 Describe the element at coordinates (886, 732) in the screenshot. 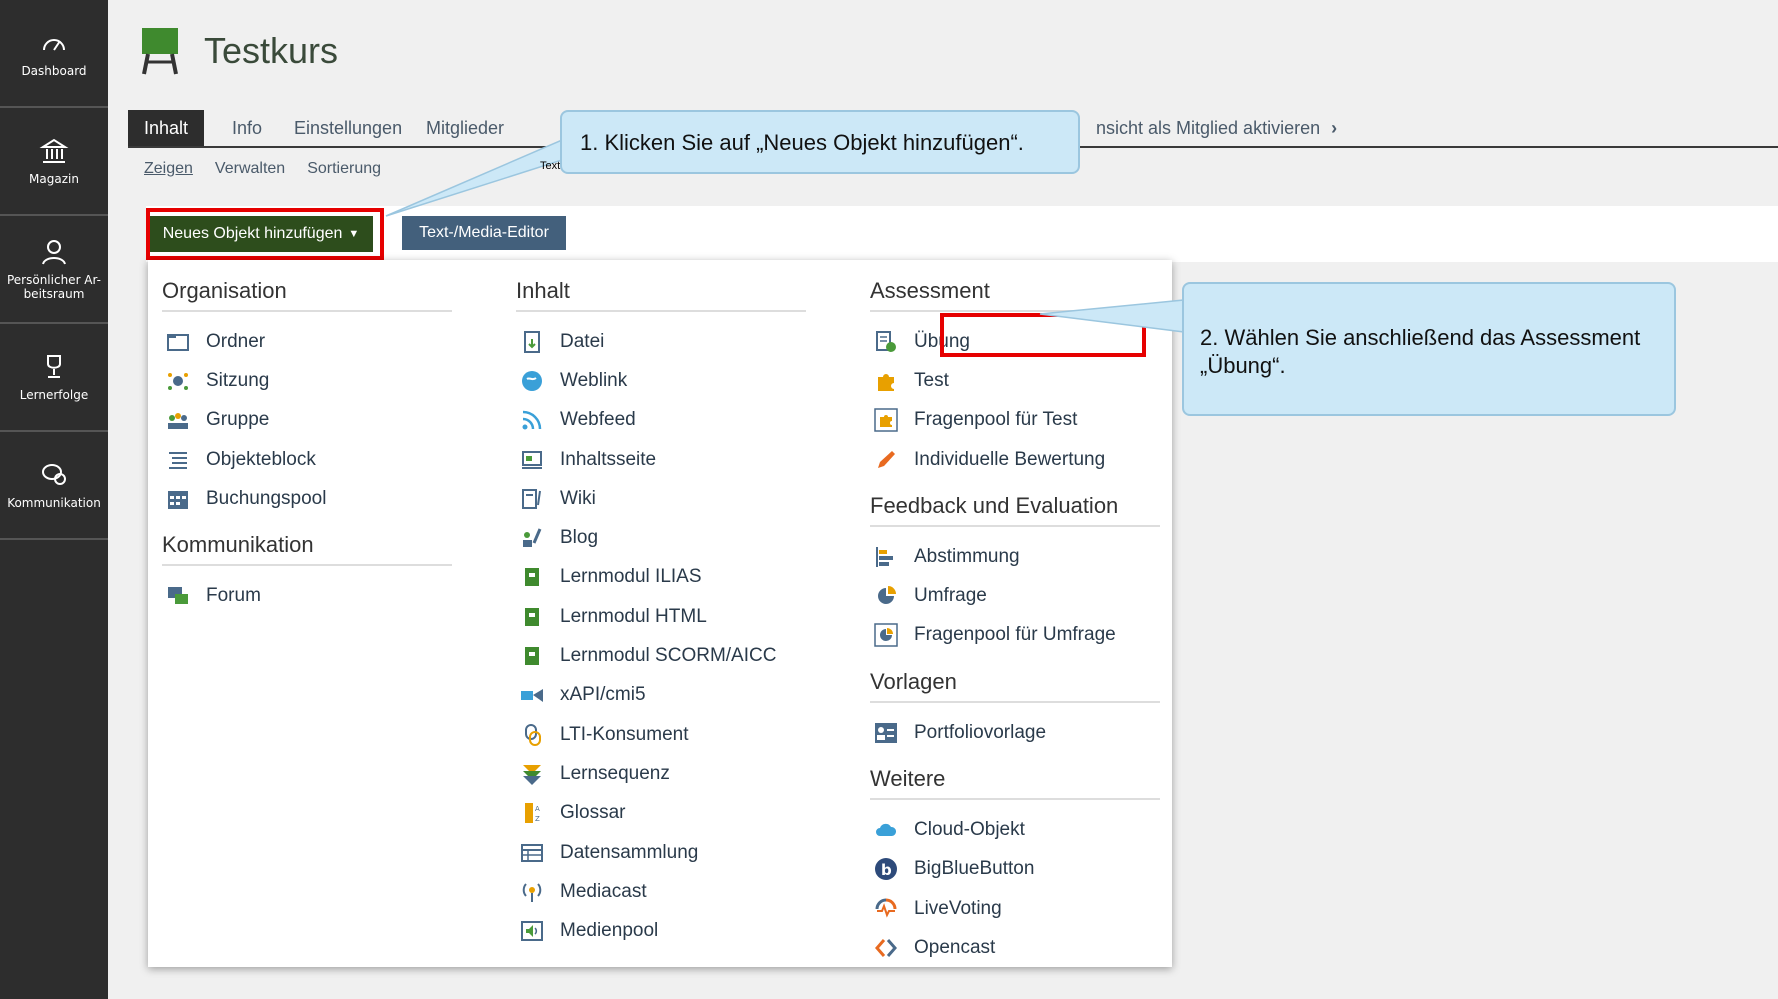

I see `portfolio-template-icon` at that location.